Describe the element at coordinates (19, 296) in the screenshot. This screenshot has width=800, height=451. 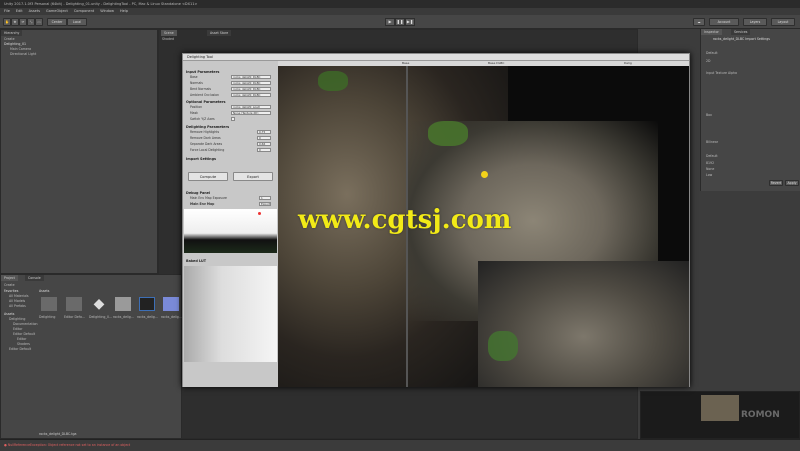
I see `favorite-item: All Materials` at that location.